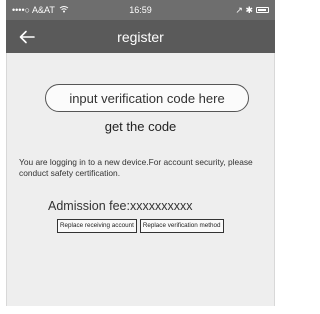  What do you see at coordinates (140, 126) in the screenshot?
I see `get-code-button: get the code` at bounding box center [140, 126].